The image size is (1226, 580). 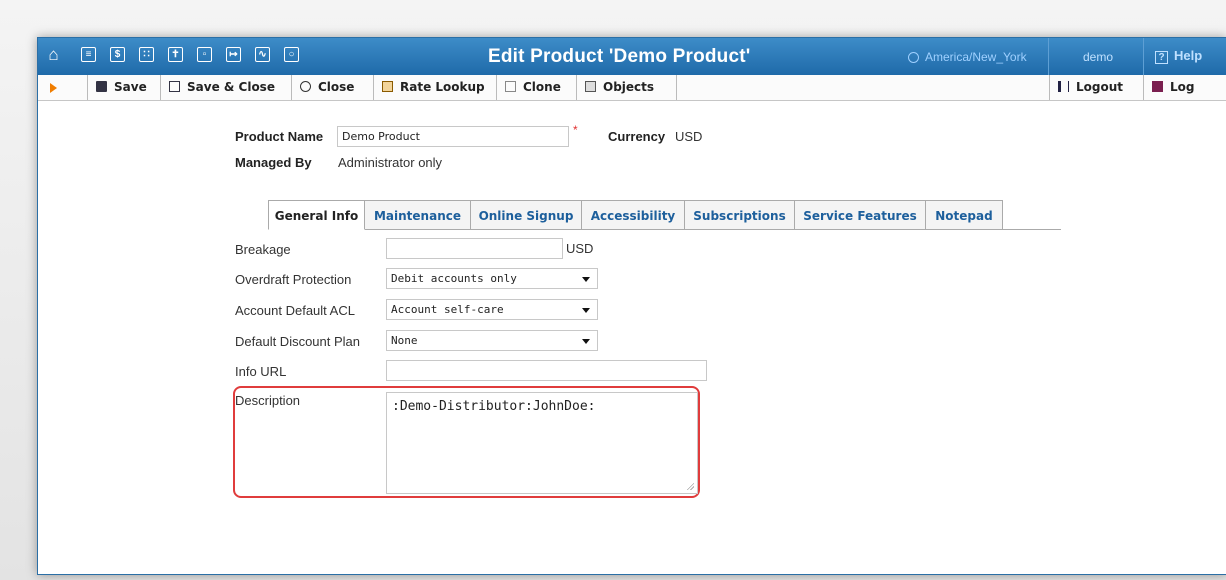 What do you see at coordinates (913, 57) in the screenshot?
I see `clock-icon` at bounding box center [913, 57].